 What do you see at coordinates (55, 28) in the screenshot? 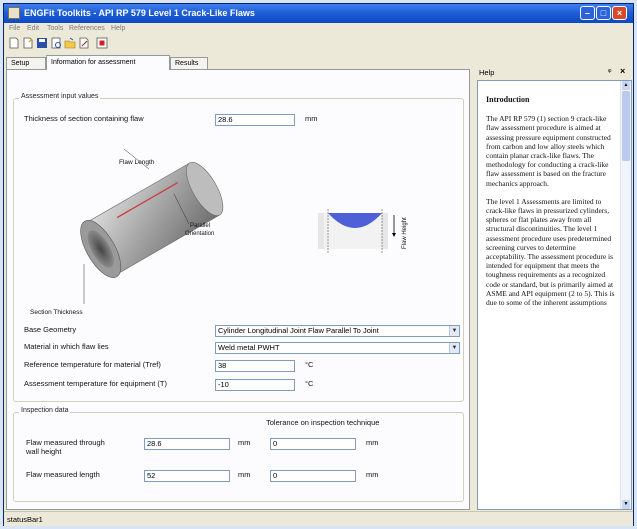
I see `menu-tools: Tools` at bounding box center [55, 28].